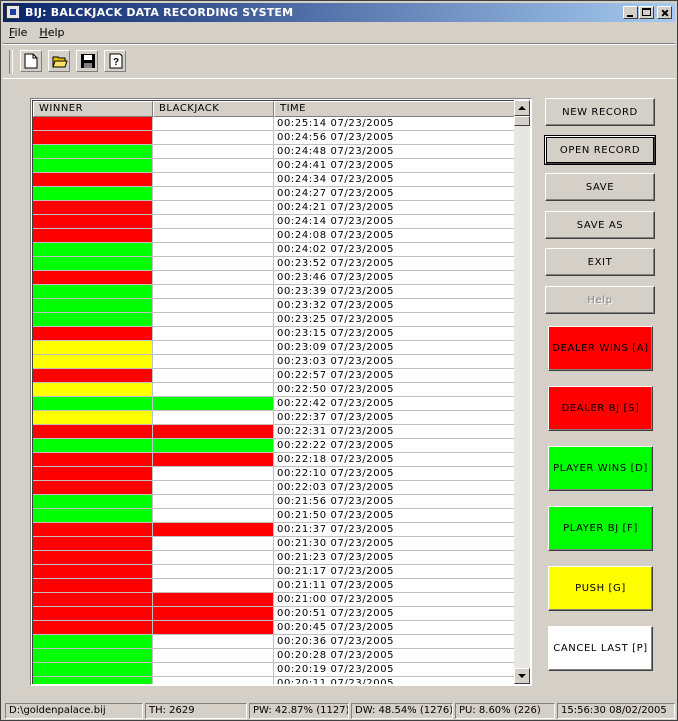  What do you see at coordinates (600, 468) in the screenshot?
I see `player-wins-button: PLAYER WINS [D]` at bounding box center [600, 468].